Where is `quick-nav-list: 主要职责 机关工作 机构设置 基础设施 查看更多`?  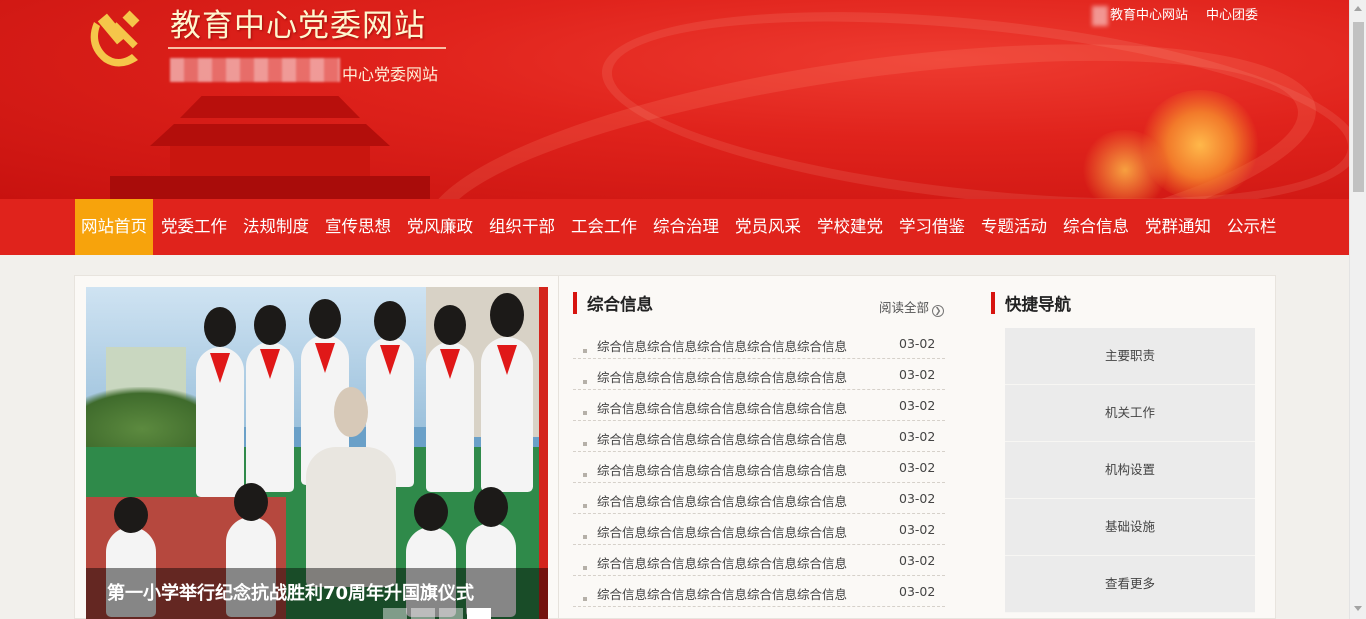
quick-nav-list: 主要职责 机关工作 机构设置 基础设施 查看更多 is located at coordinates (1130, 470).